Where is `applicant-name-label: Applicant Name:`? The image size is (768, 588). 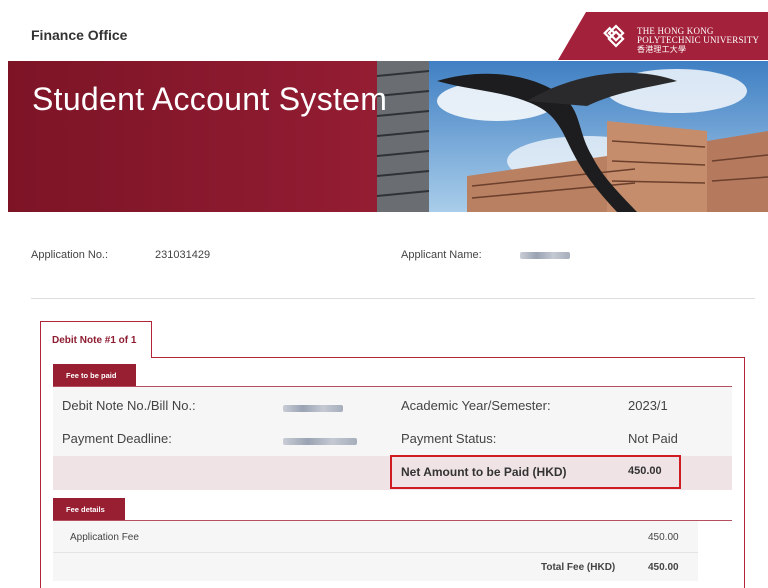
applicant-name-label: Applicant Name: is located at coordinates (441, 255).